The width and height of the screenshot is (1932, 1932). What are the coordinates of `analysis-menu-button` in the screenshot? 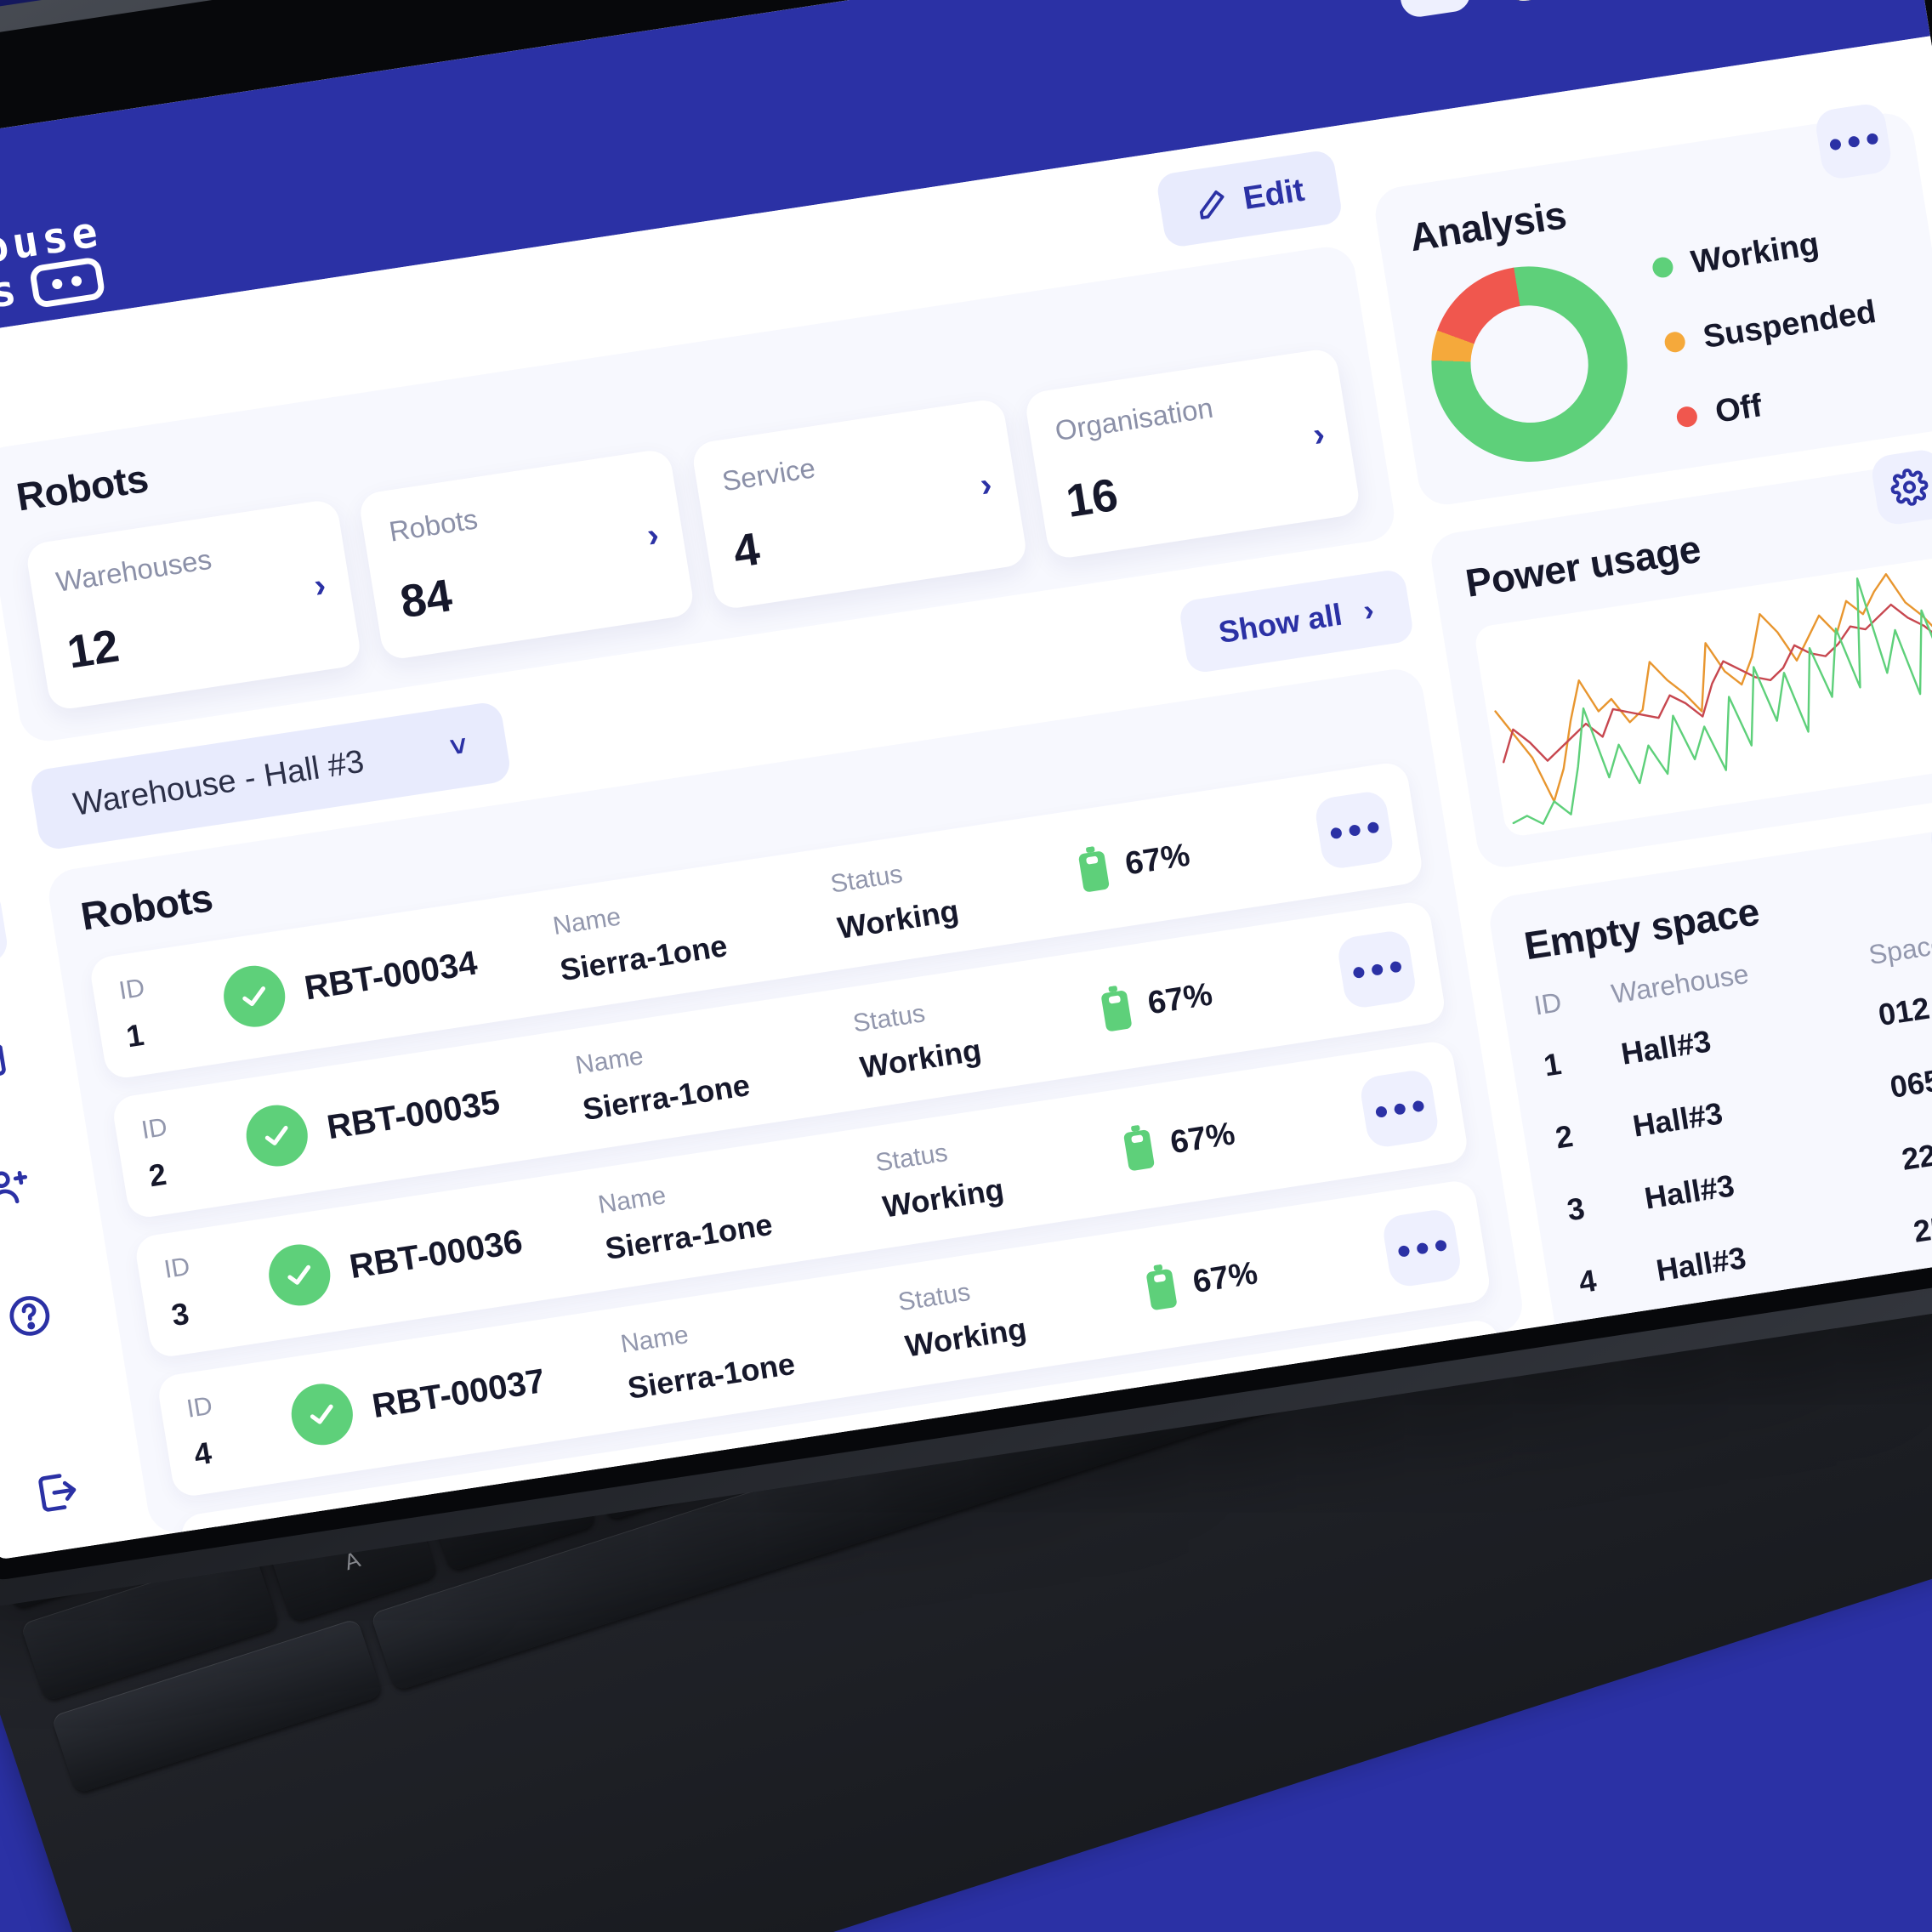 It's located at (1853, 141).